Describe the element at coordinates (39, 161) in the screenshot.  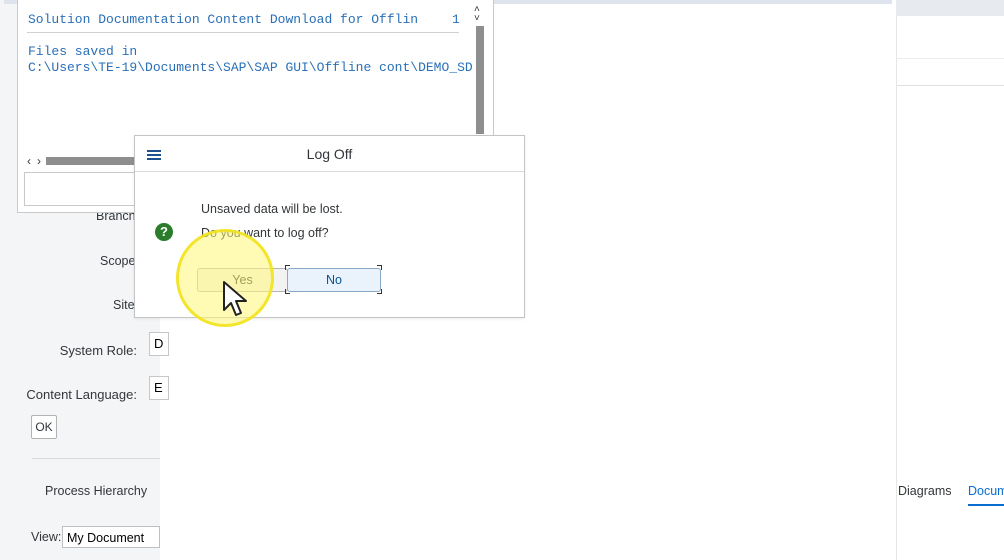
I see `scroll-right-icon: ›` at that location.